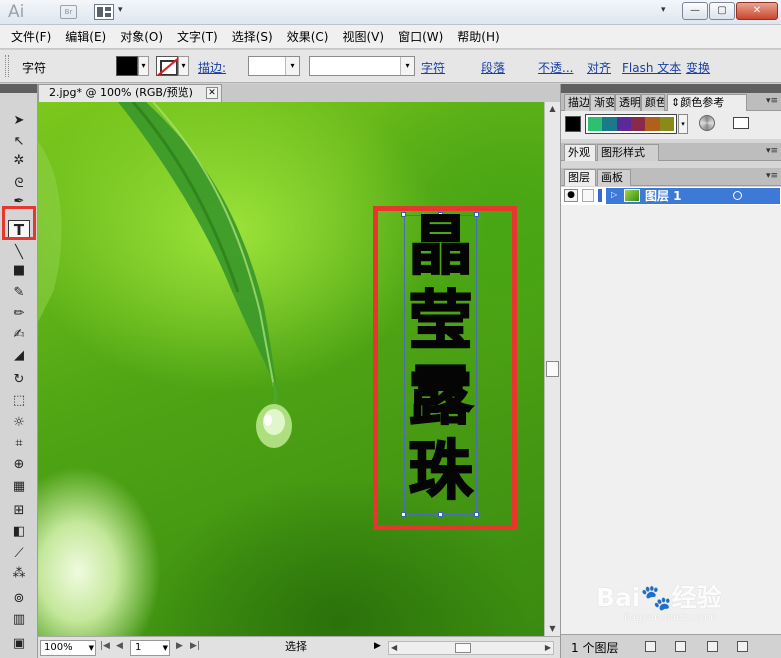 This screenshot has width=781, height=658. What do you see at coordinates (628, 152) in the screenshot?
I see `tab-graphic-styles: 图形样式` at bounding box center [628, 152].